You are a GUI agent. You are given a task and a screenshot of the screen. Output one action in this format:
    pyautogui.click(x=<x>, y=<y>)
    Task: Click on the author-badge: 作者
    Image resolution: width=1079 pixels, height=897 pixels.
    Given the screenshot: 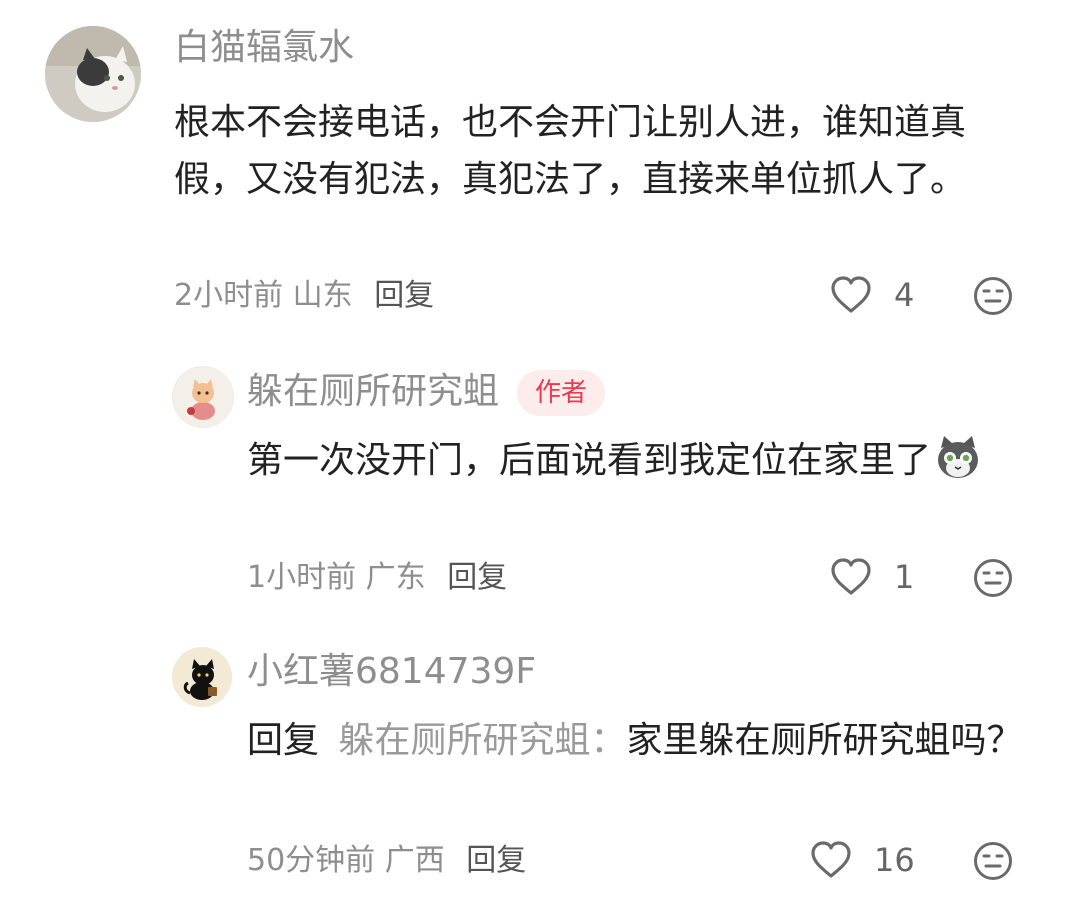 What is the action you would take?
    pyautogui.click(x=561, y=393)
    